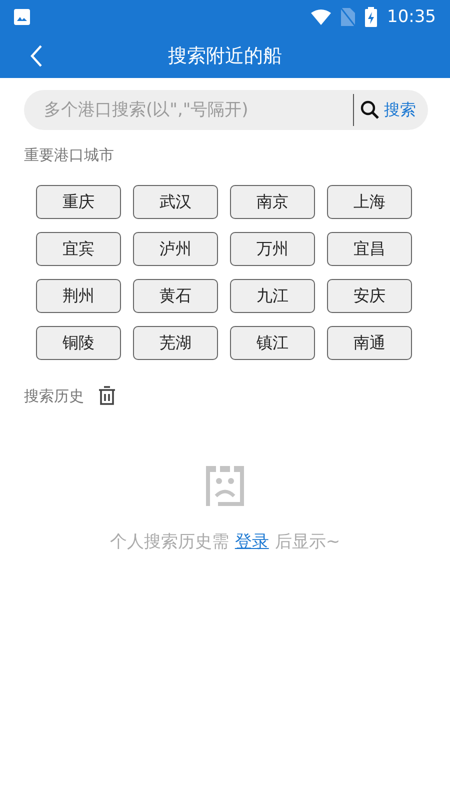 The width and height of the screenshot is (450, 800). Describe the element at coordinates (369, 202) in the screenshot. I see `city-button: 上海` at that location.